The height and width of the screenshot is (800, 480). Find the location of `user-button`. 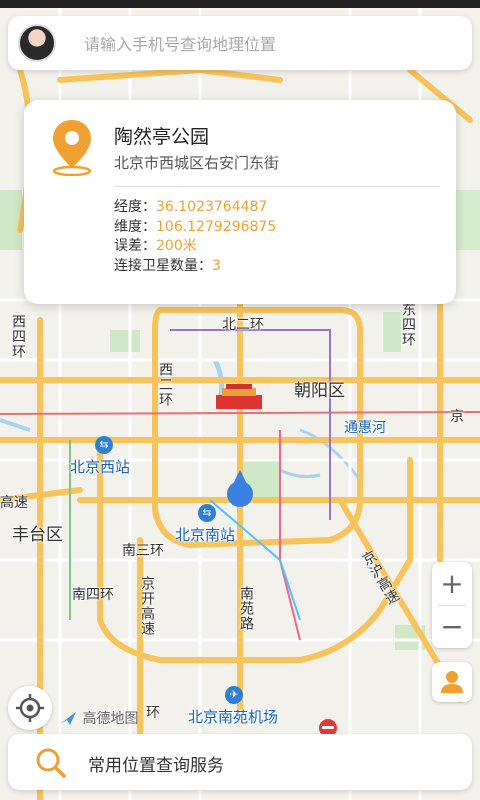

user-button is located at coordinates (452, 682).